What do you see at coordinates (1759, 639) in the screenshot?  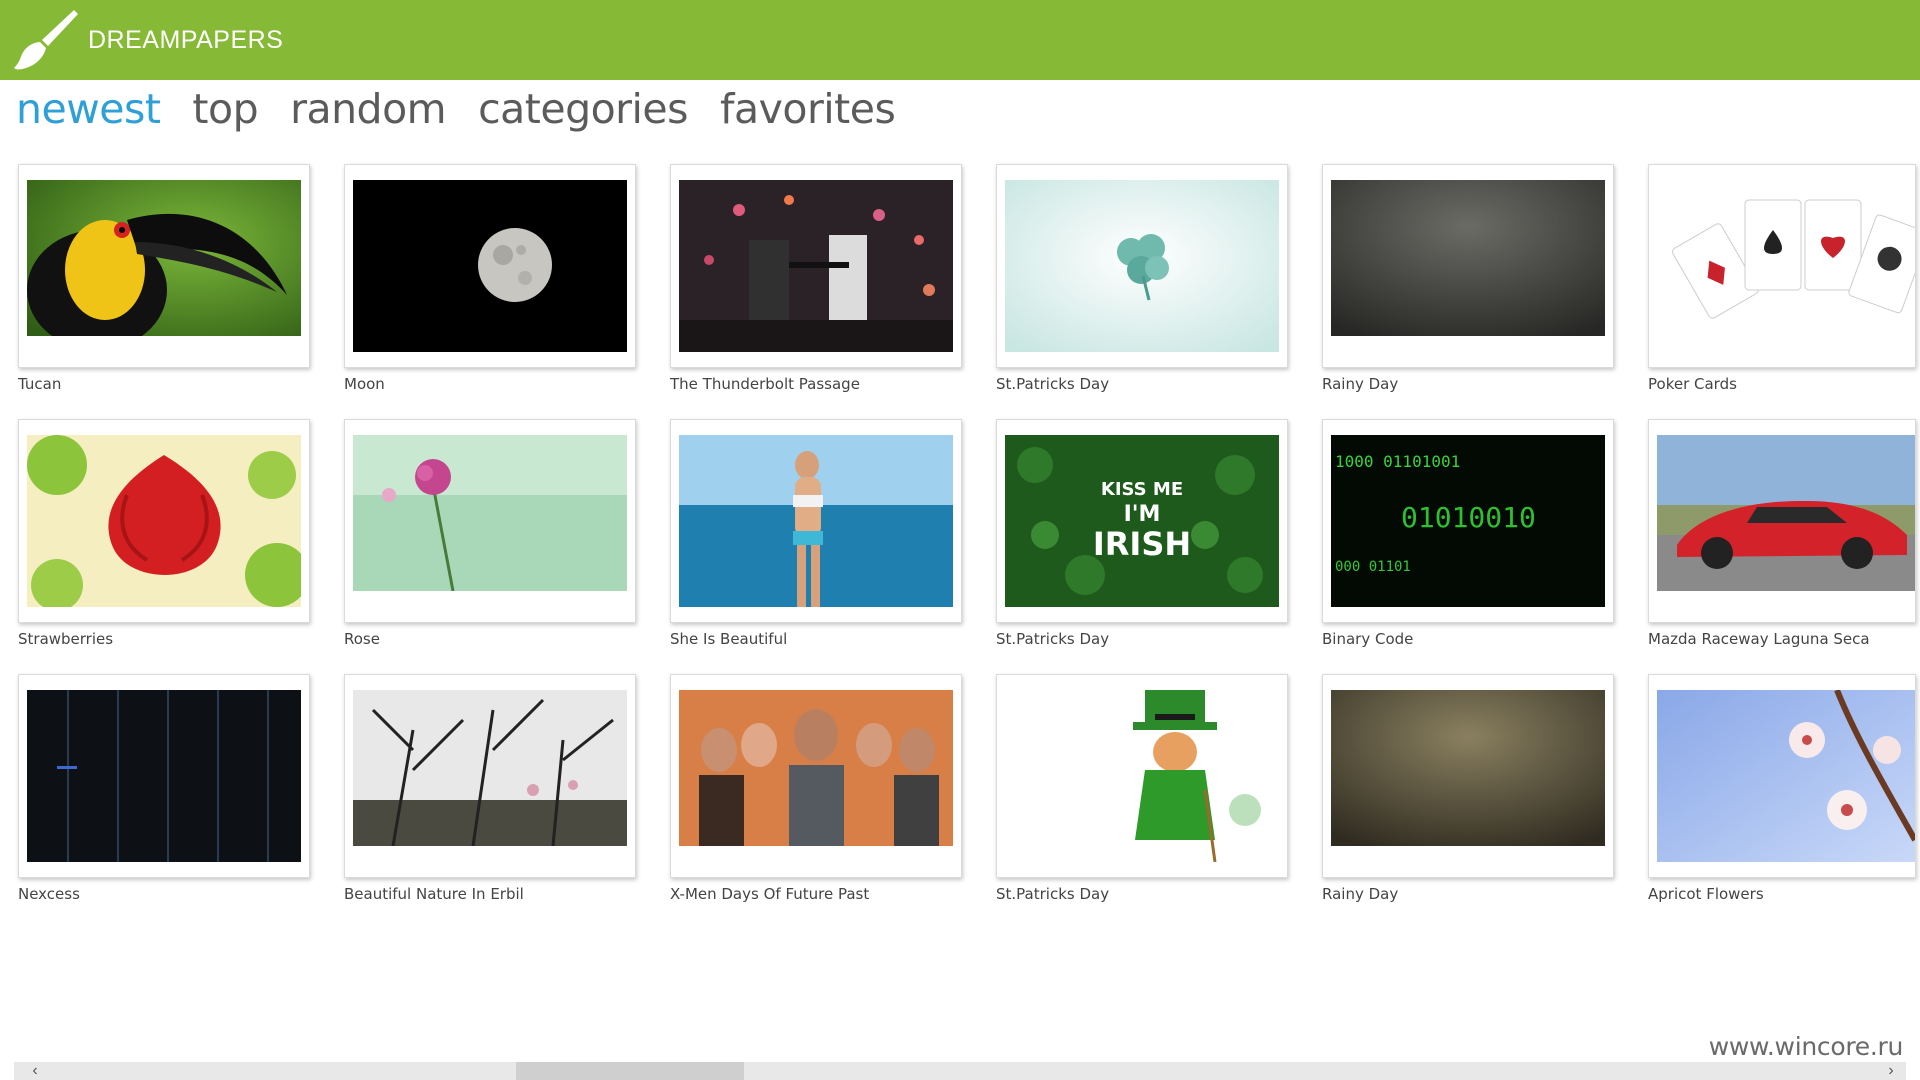 I see `wallpaper-title: Mazda Raceway Laguna Seca` at bounding box center [1759, 639].